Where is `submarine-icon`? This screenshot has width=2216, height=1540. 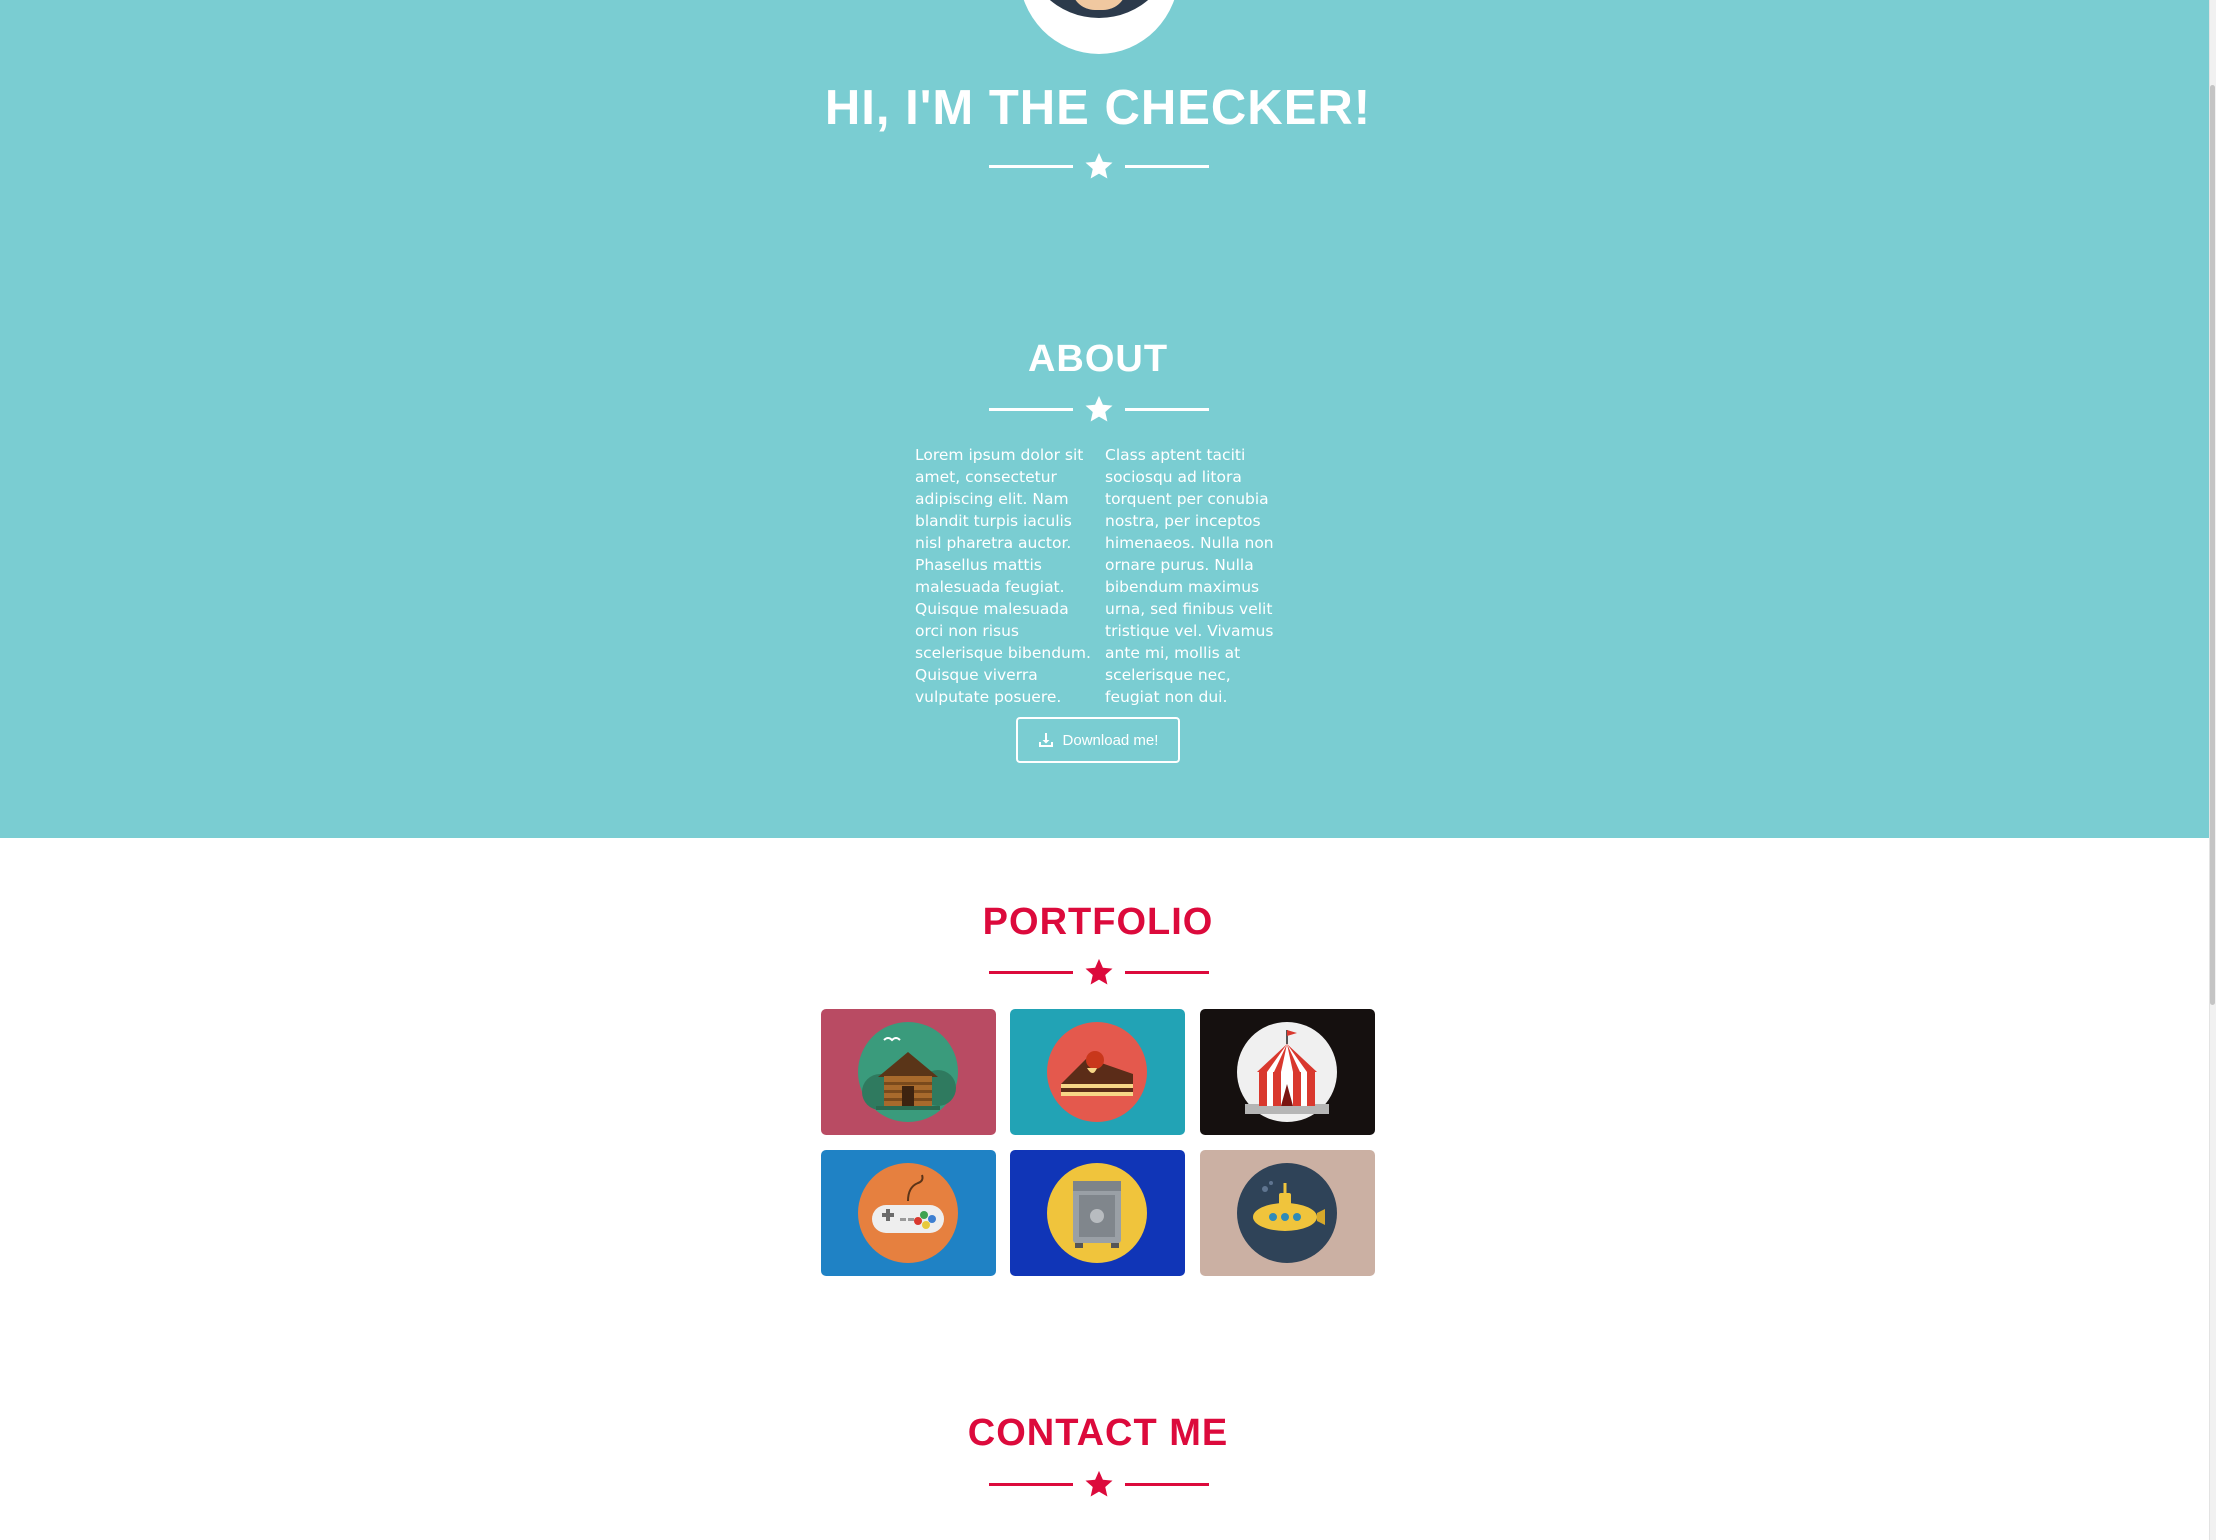
submarine-icon is located at coordinates (1287, 1213).